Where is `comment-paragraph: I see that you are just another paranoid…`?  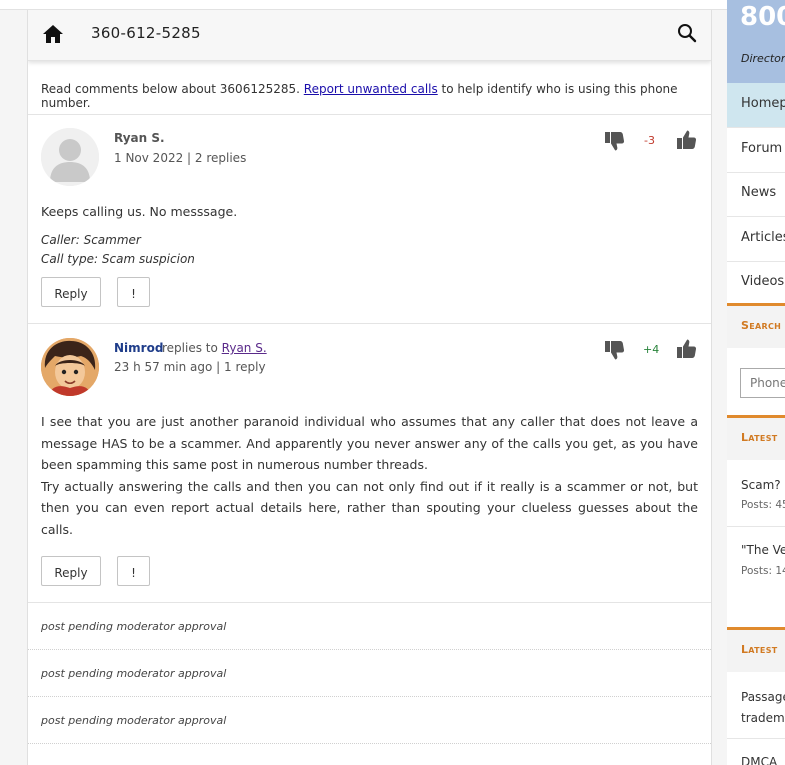
comment-paragraph: I see that you are just another paranoid… is located at coordinates (369, 443).